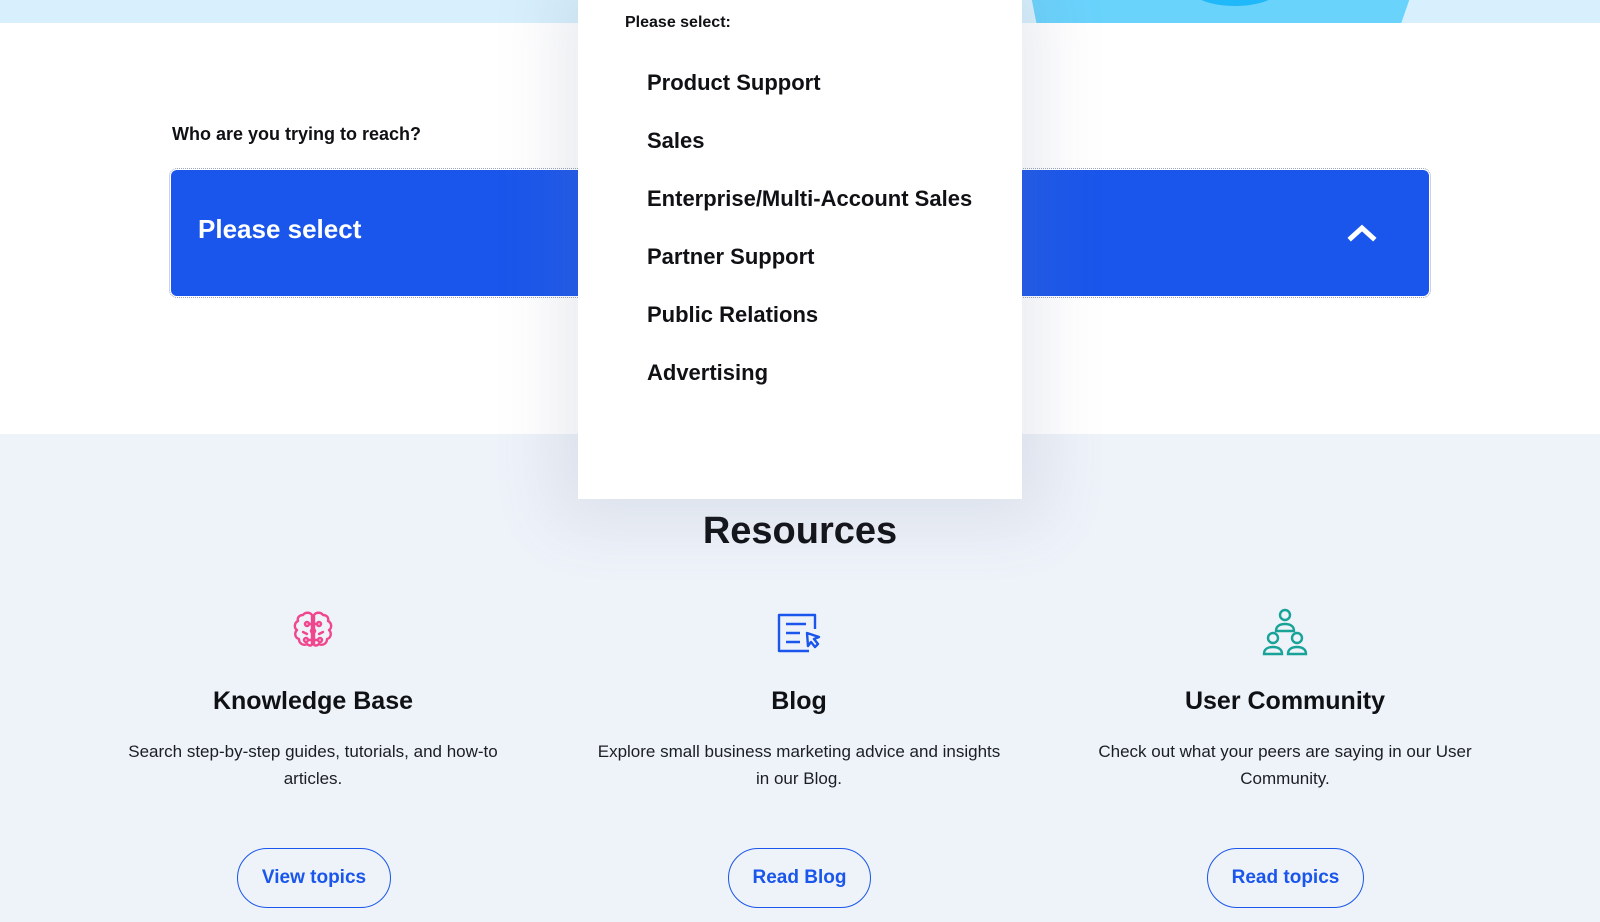 This screenshot has width=1600, height=922. What do you see at coordinates (1362, 233) in the screenshot?
I see `chevron-up-icon` at bounding box center [1362, 233].